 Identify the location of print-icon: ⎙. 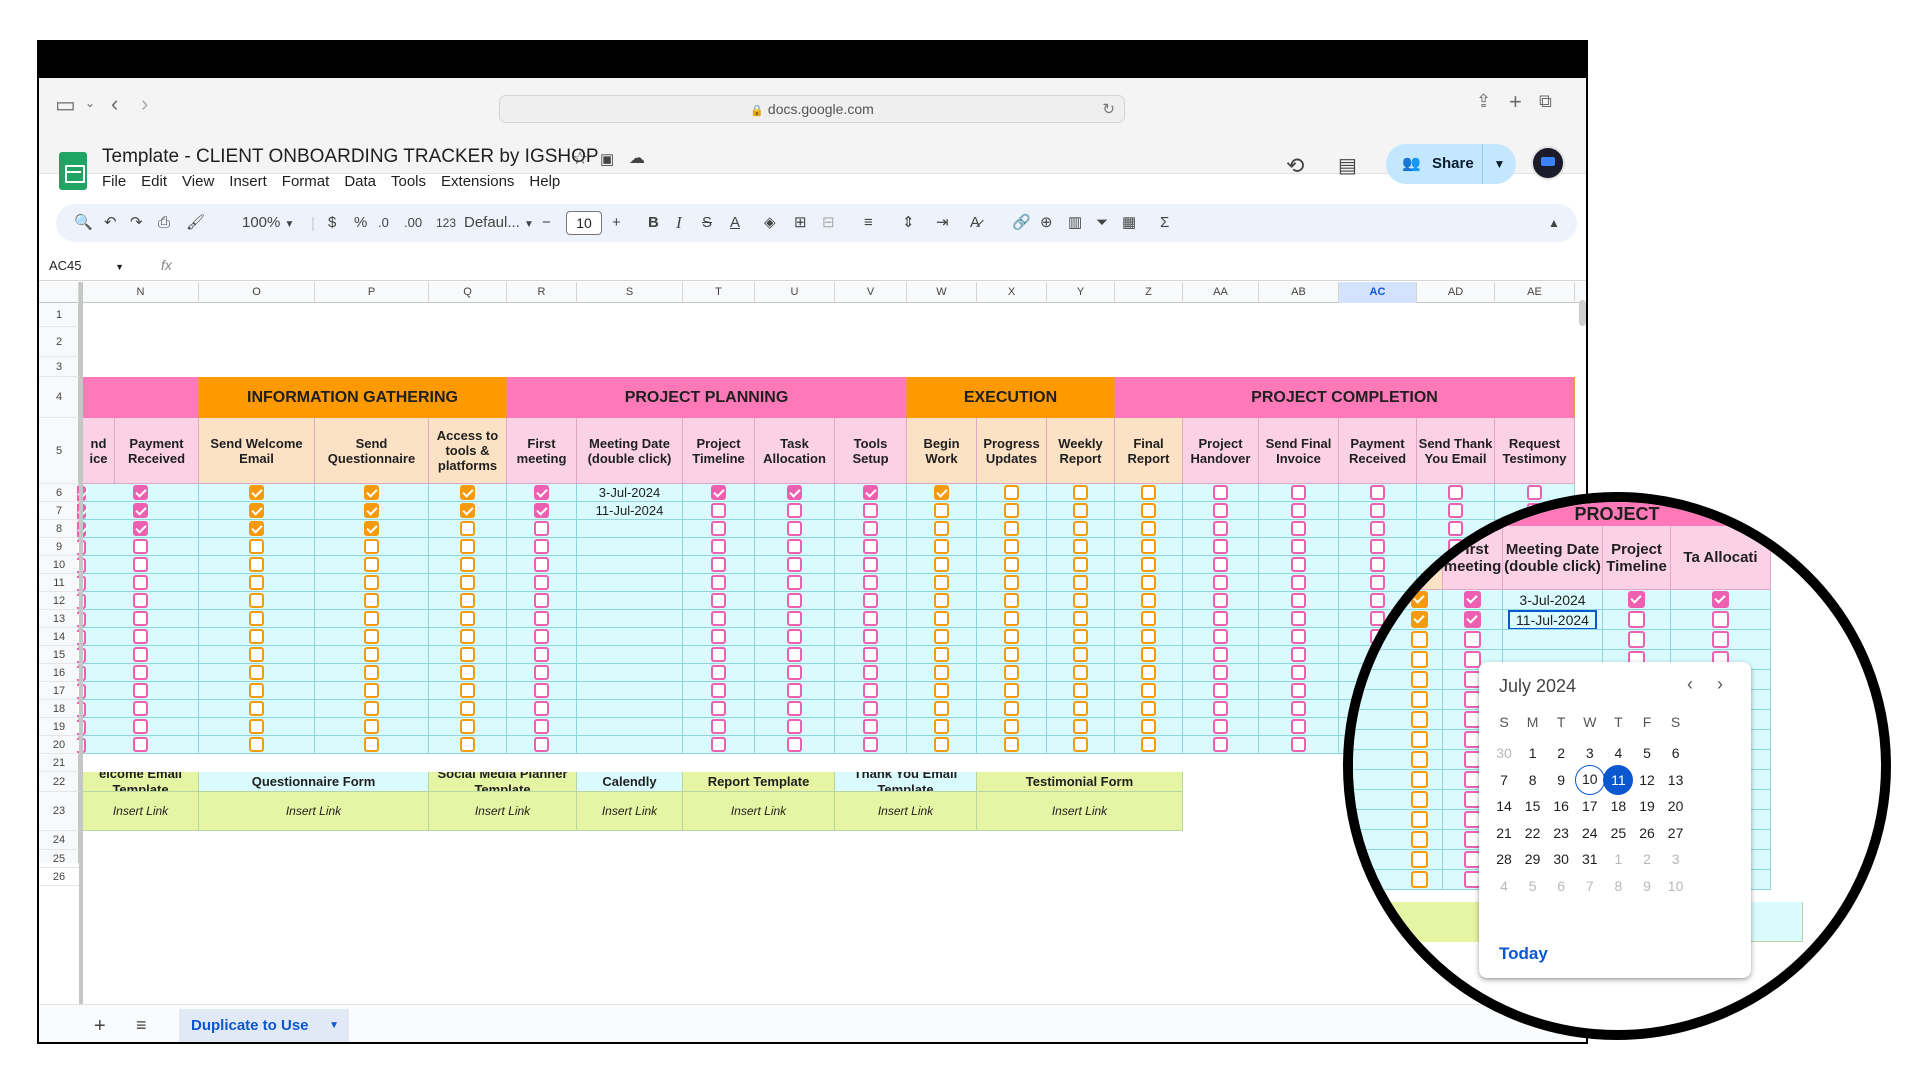
(164, 223).